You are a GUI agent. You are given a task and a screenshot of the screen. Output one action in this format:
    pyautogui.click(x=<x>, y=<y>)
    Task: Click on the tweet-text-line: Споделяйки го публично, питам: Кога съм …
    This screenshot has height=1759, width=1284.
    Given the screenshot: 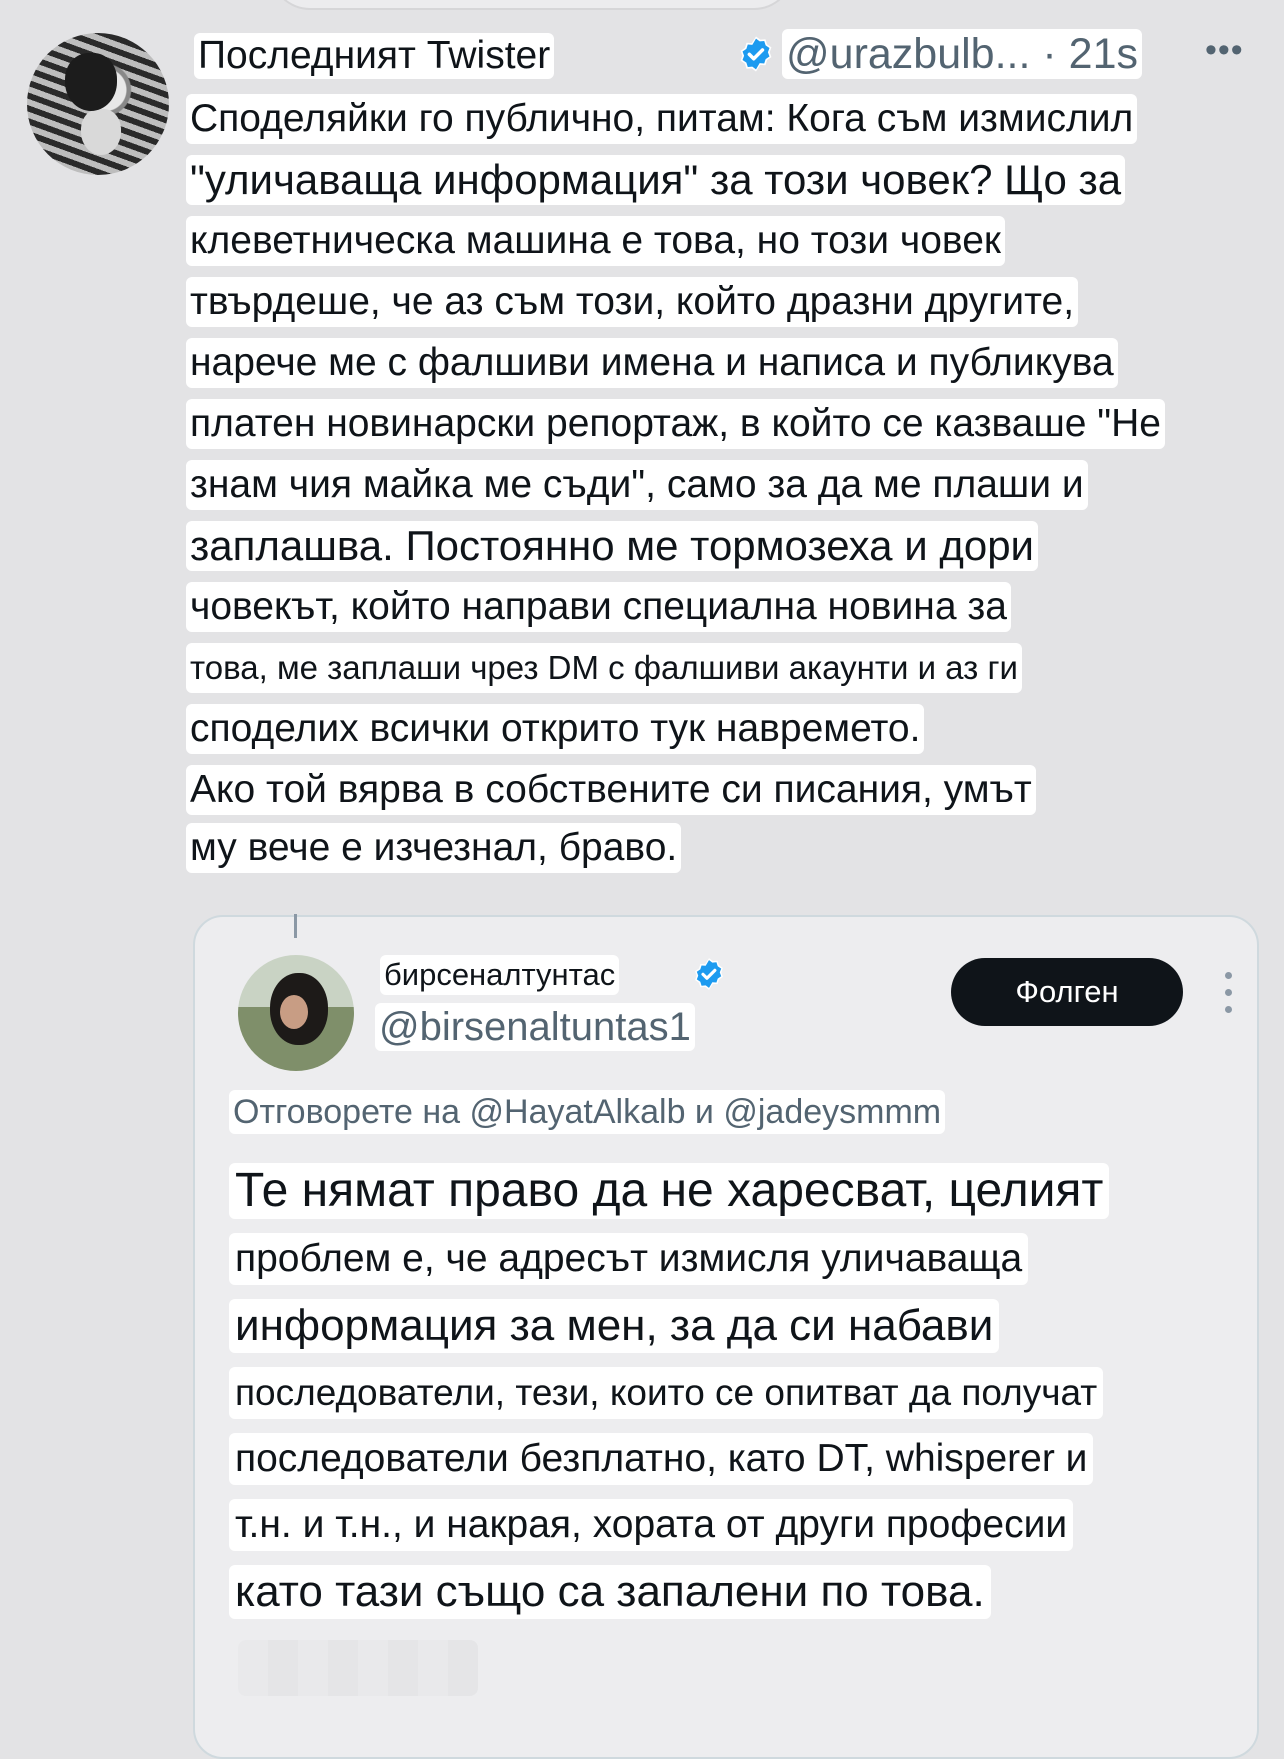 What is the action you would take?
    pyautogui.click(x=662, y=119)
    